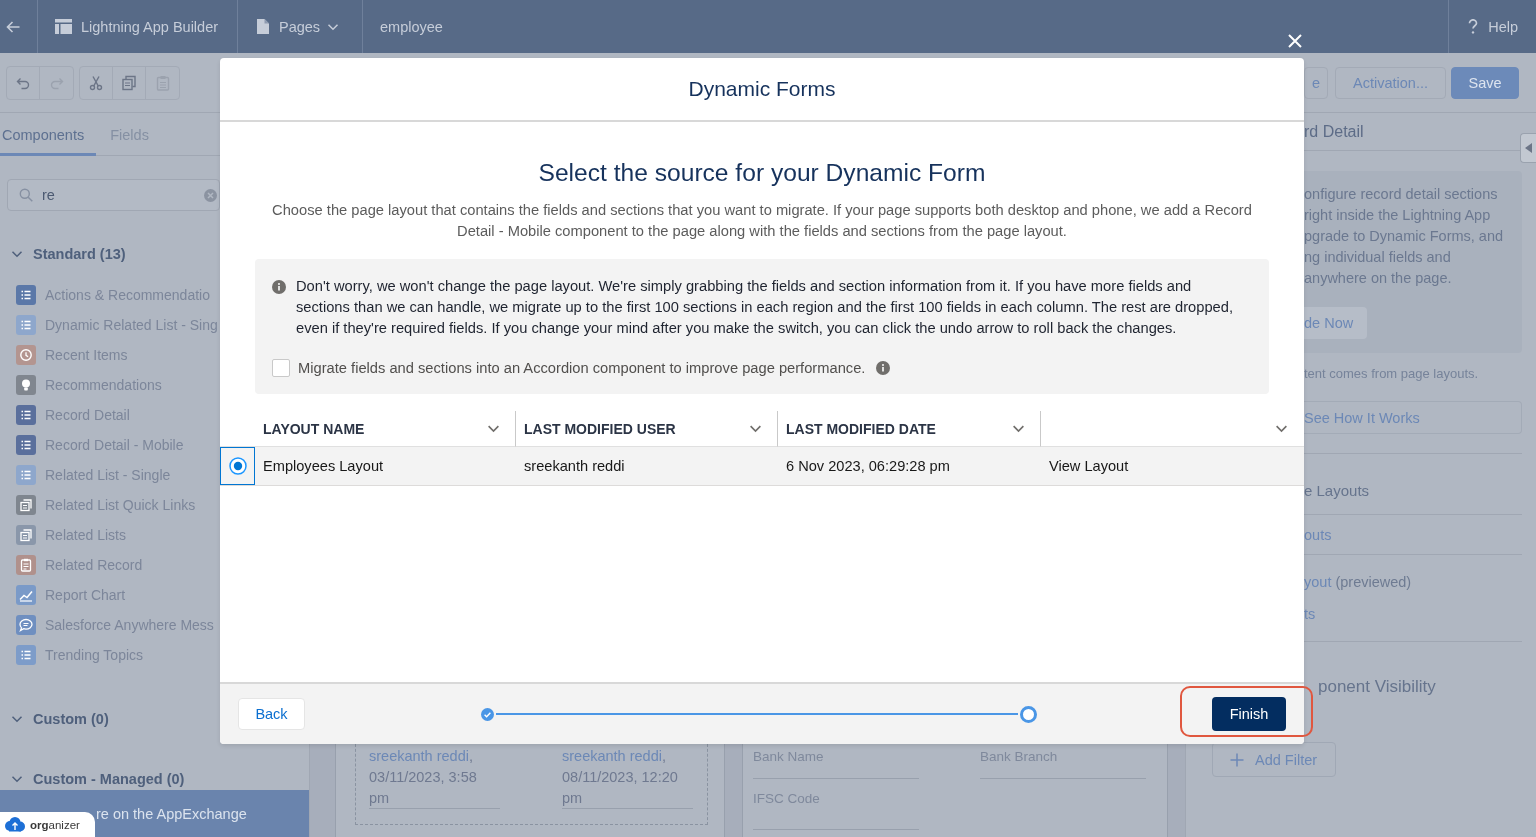 The width and height of the screenshot is (1536, 837). I want to click on organizer-label: organizer, so click(55, 824).